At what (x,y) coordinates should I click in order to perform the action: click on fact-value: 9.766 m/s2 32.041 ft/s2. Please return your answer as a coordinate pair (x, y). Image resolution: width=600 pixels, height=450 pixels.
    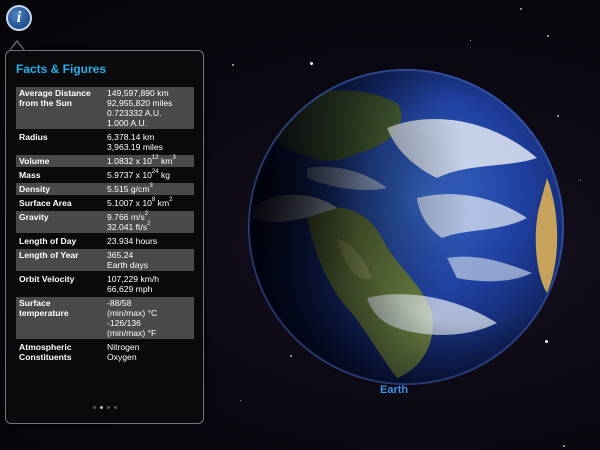
    Looking at the image, I should click on (149, 222).